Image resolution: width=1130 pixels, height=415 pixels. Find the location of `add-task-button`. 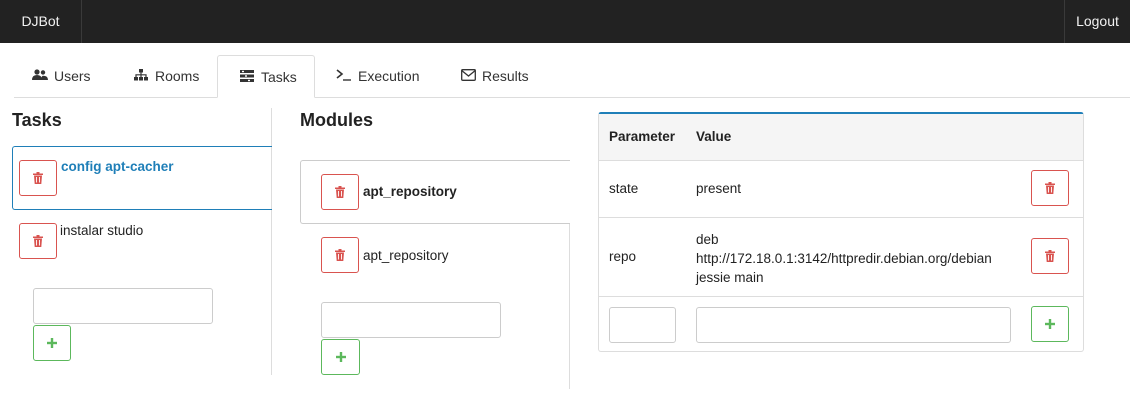

add-task-button is located at coordinates (52, 343).